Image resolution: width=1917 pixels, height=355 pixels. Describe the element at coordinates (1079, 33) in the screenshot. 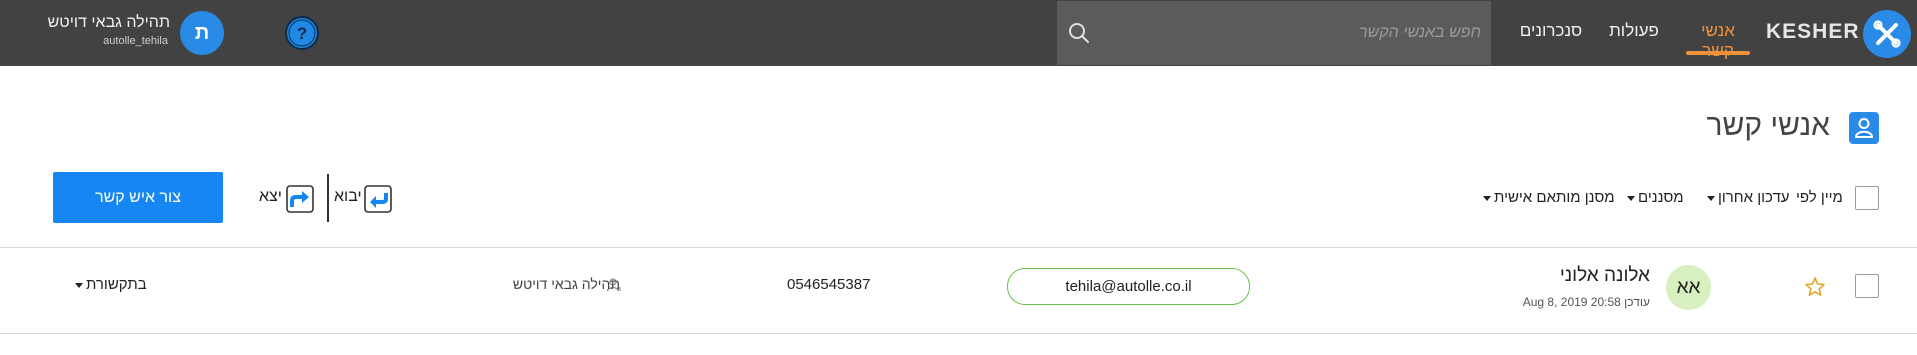

I see `search-icon` at that location.